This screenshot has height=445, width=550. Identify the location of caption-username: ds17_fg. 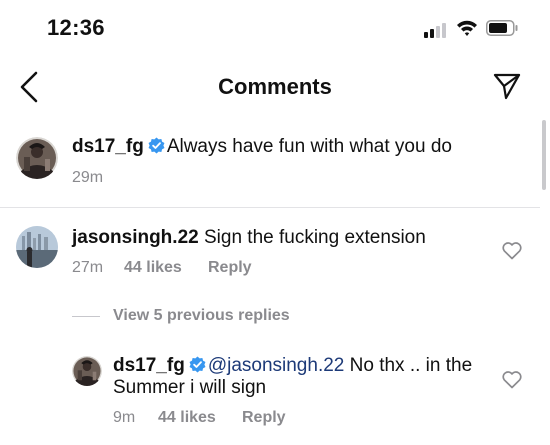
(108, 146).